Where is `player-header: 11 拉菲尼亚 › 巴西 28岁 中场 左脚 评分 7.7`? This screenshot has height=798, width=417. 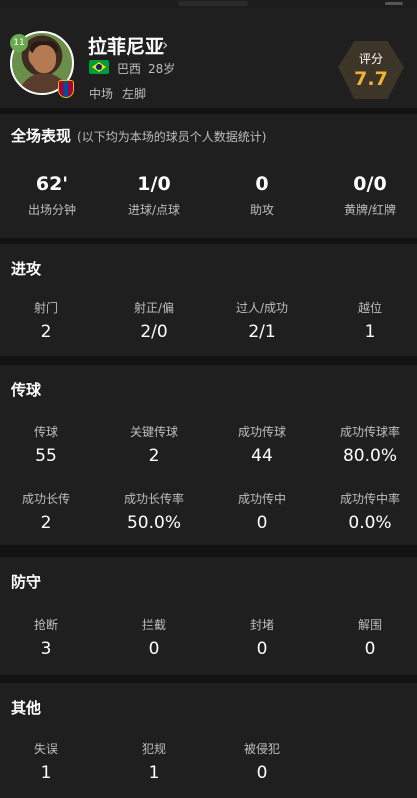
player-header: 11 拉菲尼亚 › 巴西 28岁 中场 左脚 评分 7.7 is located at coordinates (208, 58).